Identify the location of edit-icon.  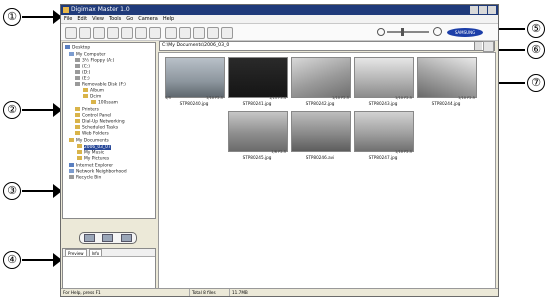
(171, 33).